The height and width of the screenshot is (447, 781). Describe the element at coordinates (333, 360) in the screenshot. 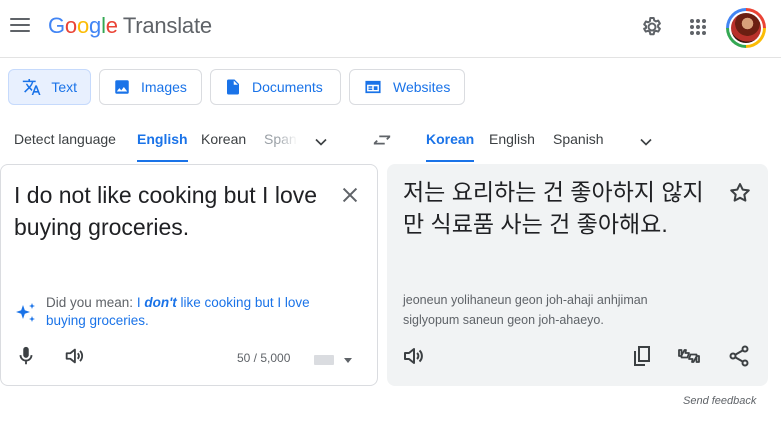

I see `keyboard-icon` at that location.